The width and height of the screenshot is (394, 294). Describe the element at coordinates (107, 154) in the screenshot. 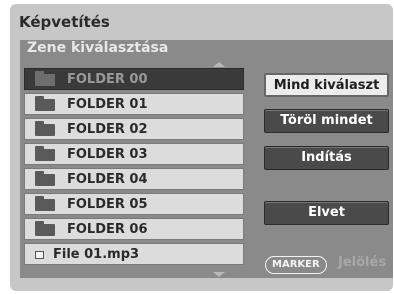

I see `list-item-label: FOLDER 03` at that location.